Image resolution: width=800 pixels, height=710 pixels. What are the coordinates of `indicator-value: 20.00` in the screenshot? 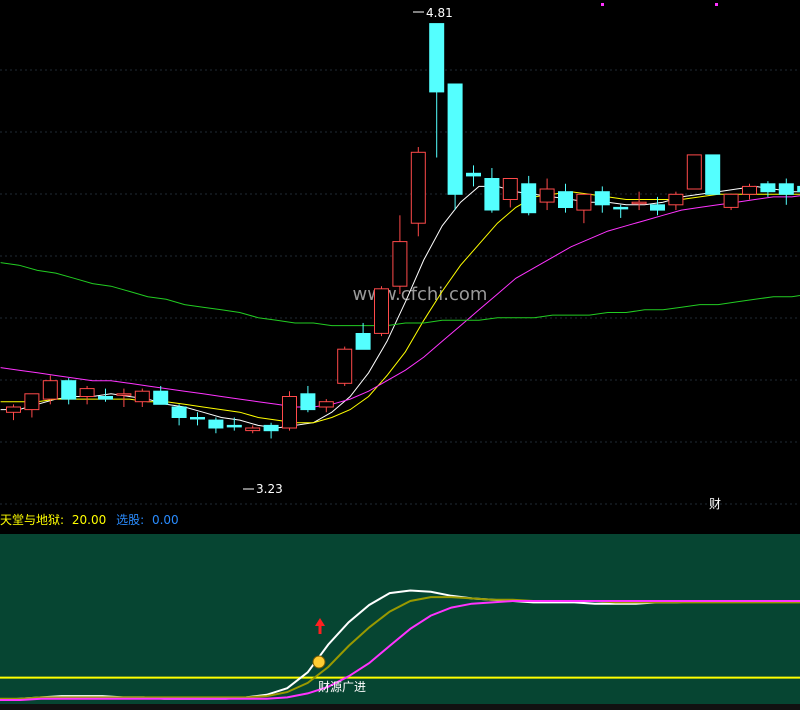 It's located at (89, 520).